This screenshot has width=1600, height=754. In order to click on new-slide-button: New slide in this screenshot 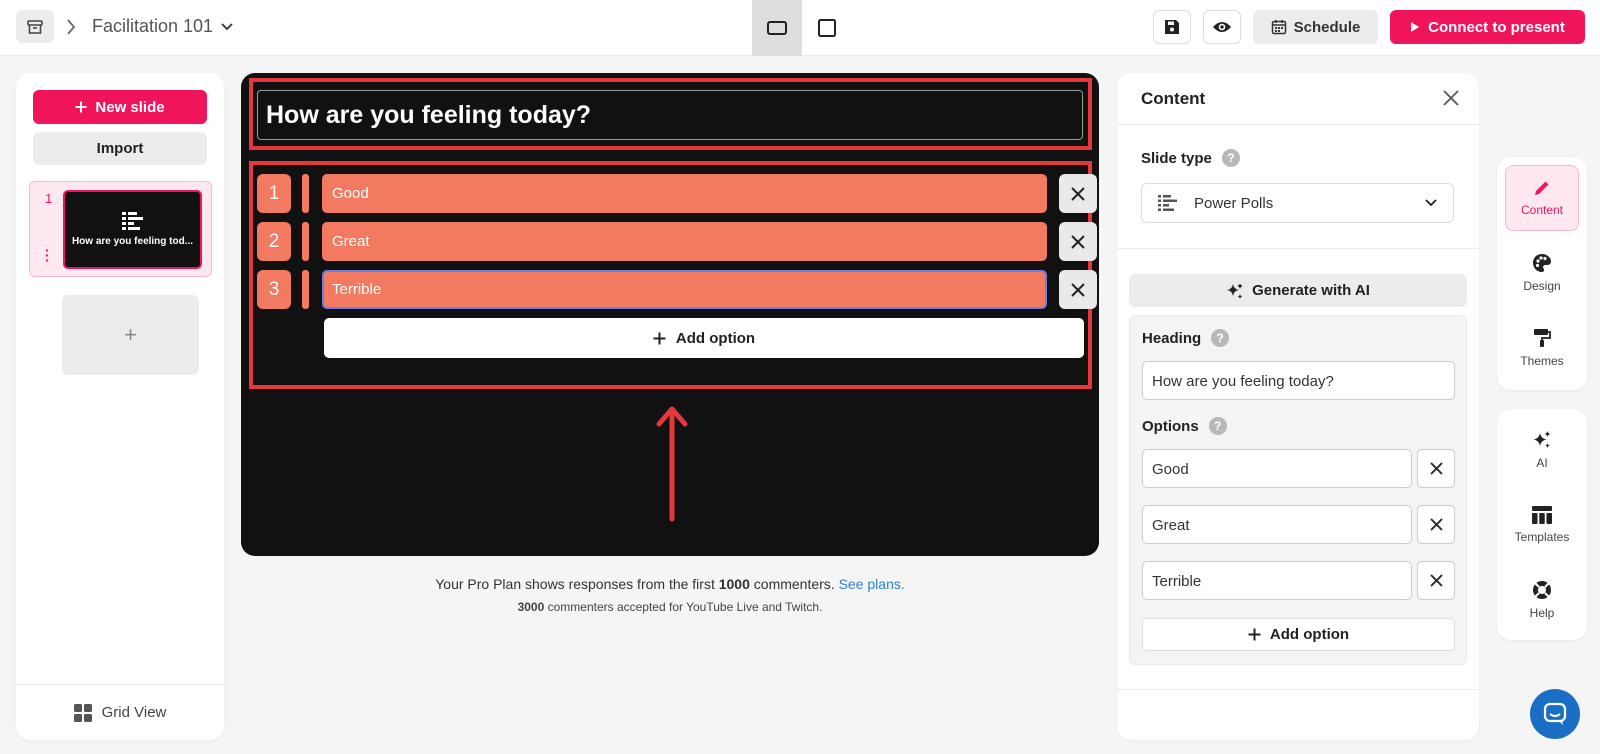, I will do `click(120, 107)`.